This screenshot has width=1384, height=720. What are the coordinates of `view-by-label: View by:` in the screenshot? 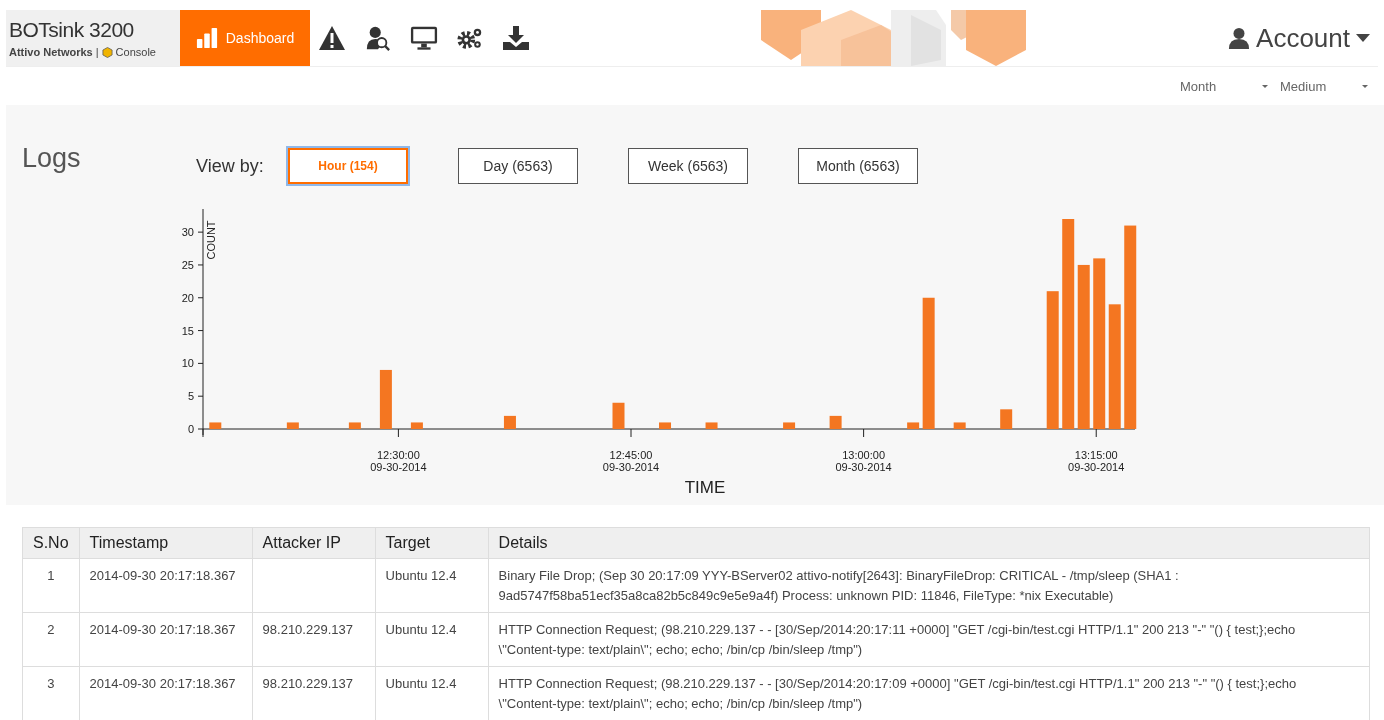 It's located at (230, 166).